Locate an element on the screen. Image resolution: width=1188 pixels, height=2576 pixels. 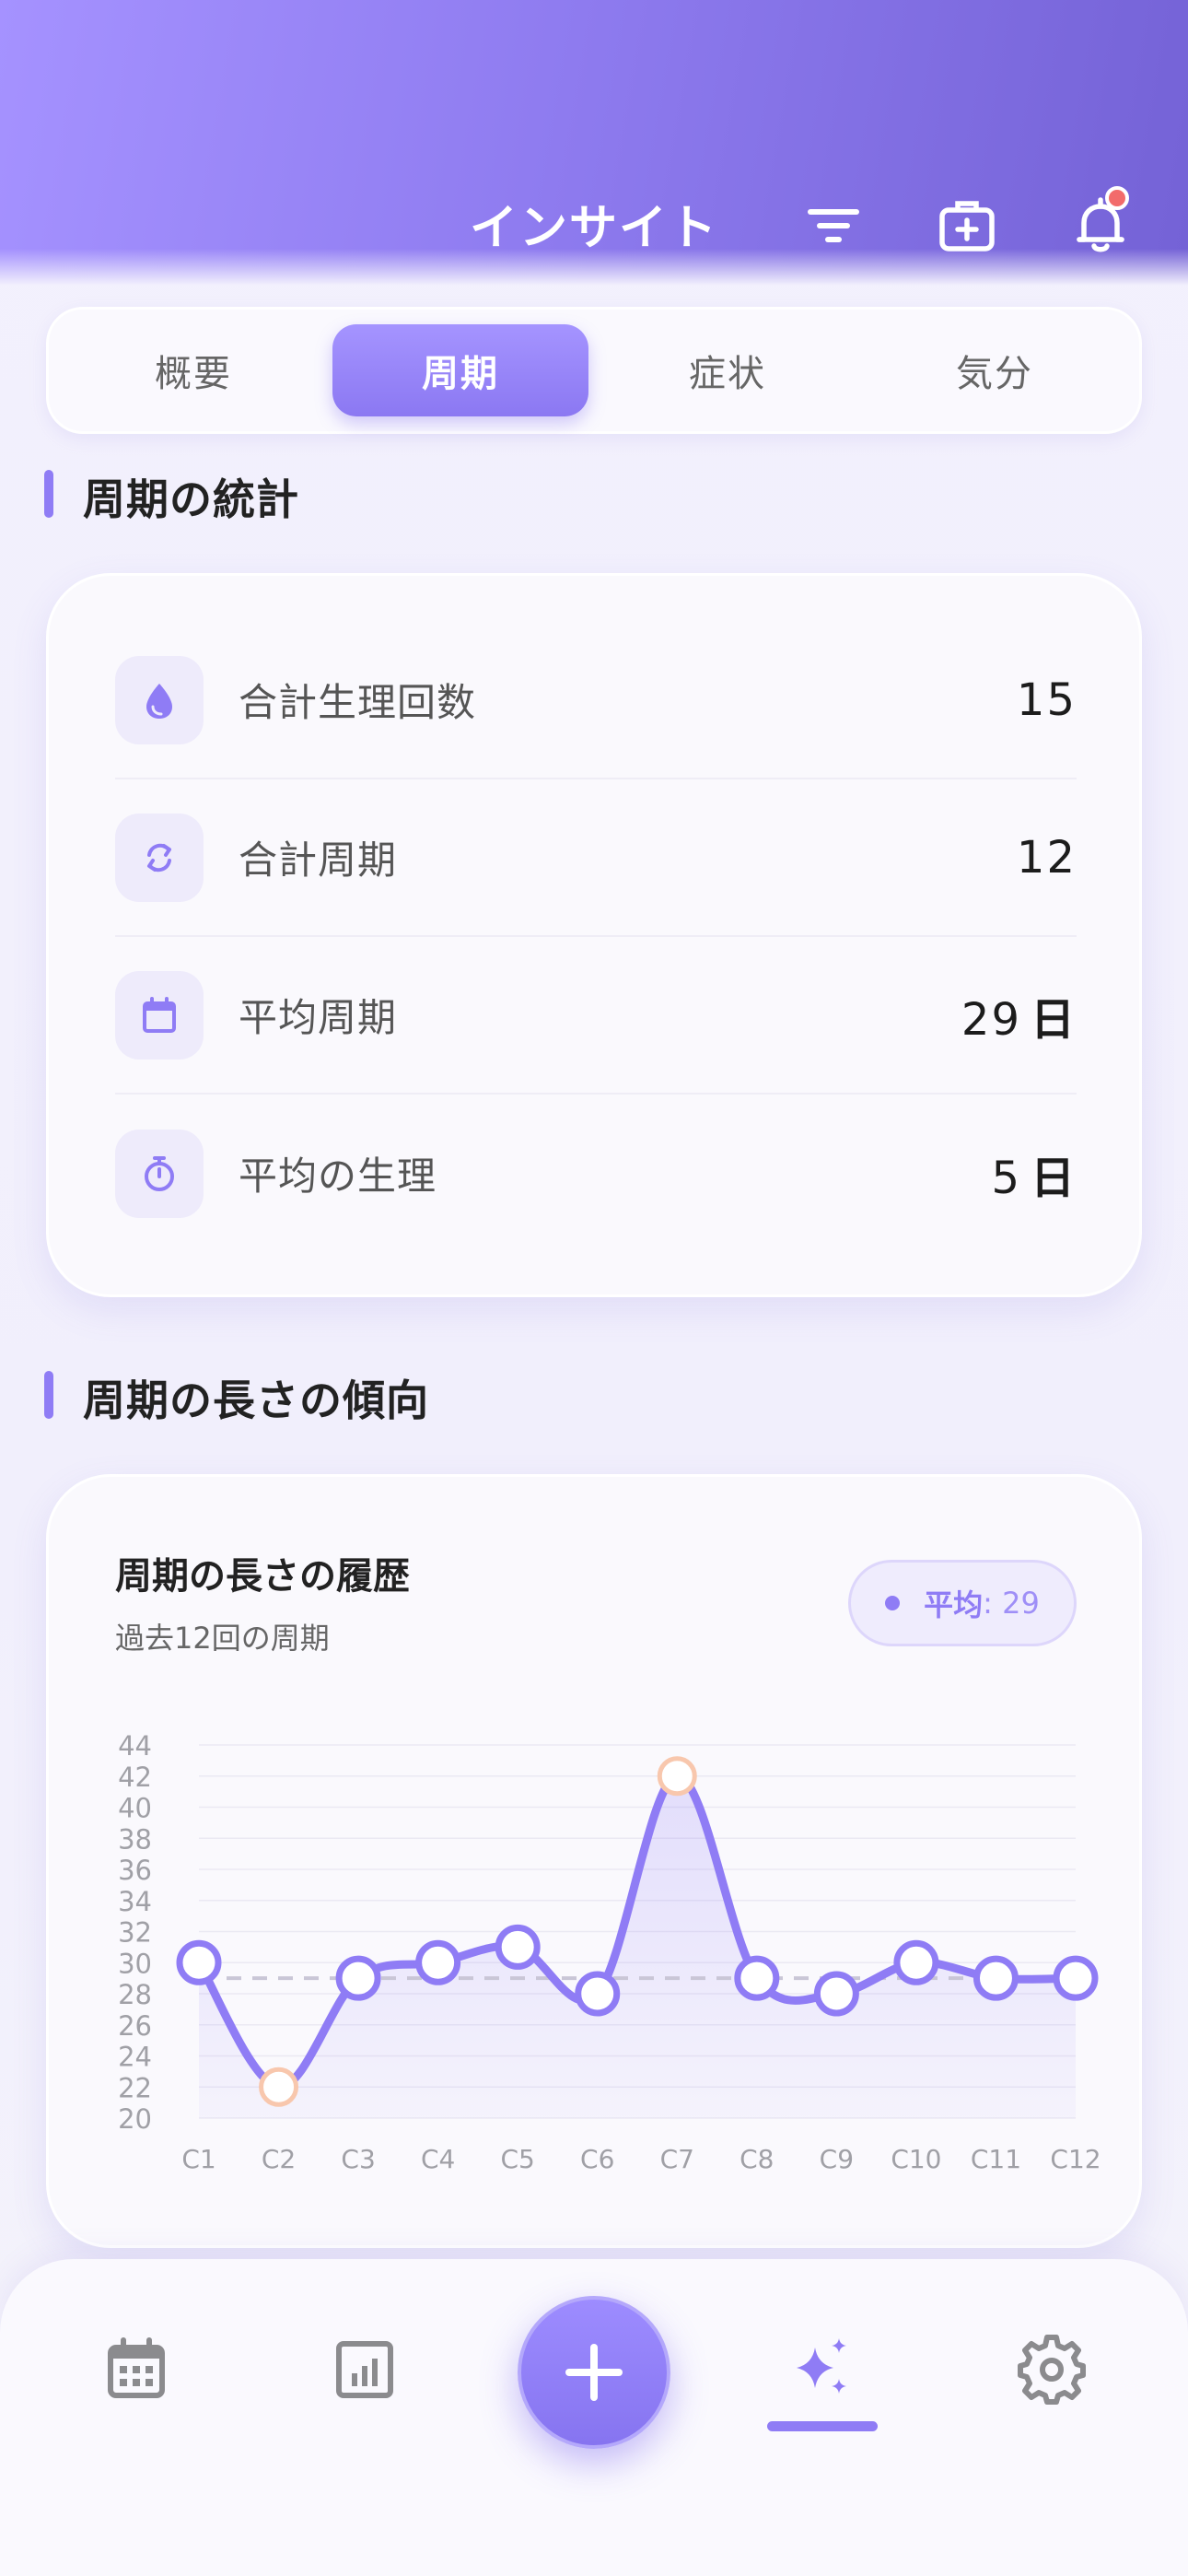
cycle-icon is located at coordinates (160, 857).